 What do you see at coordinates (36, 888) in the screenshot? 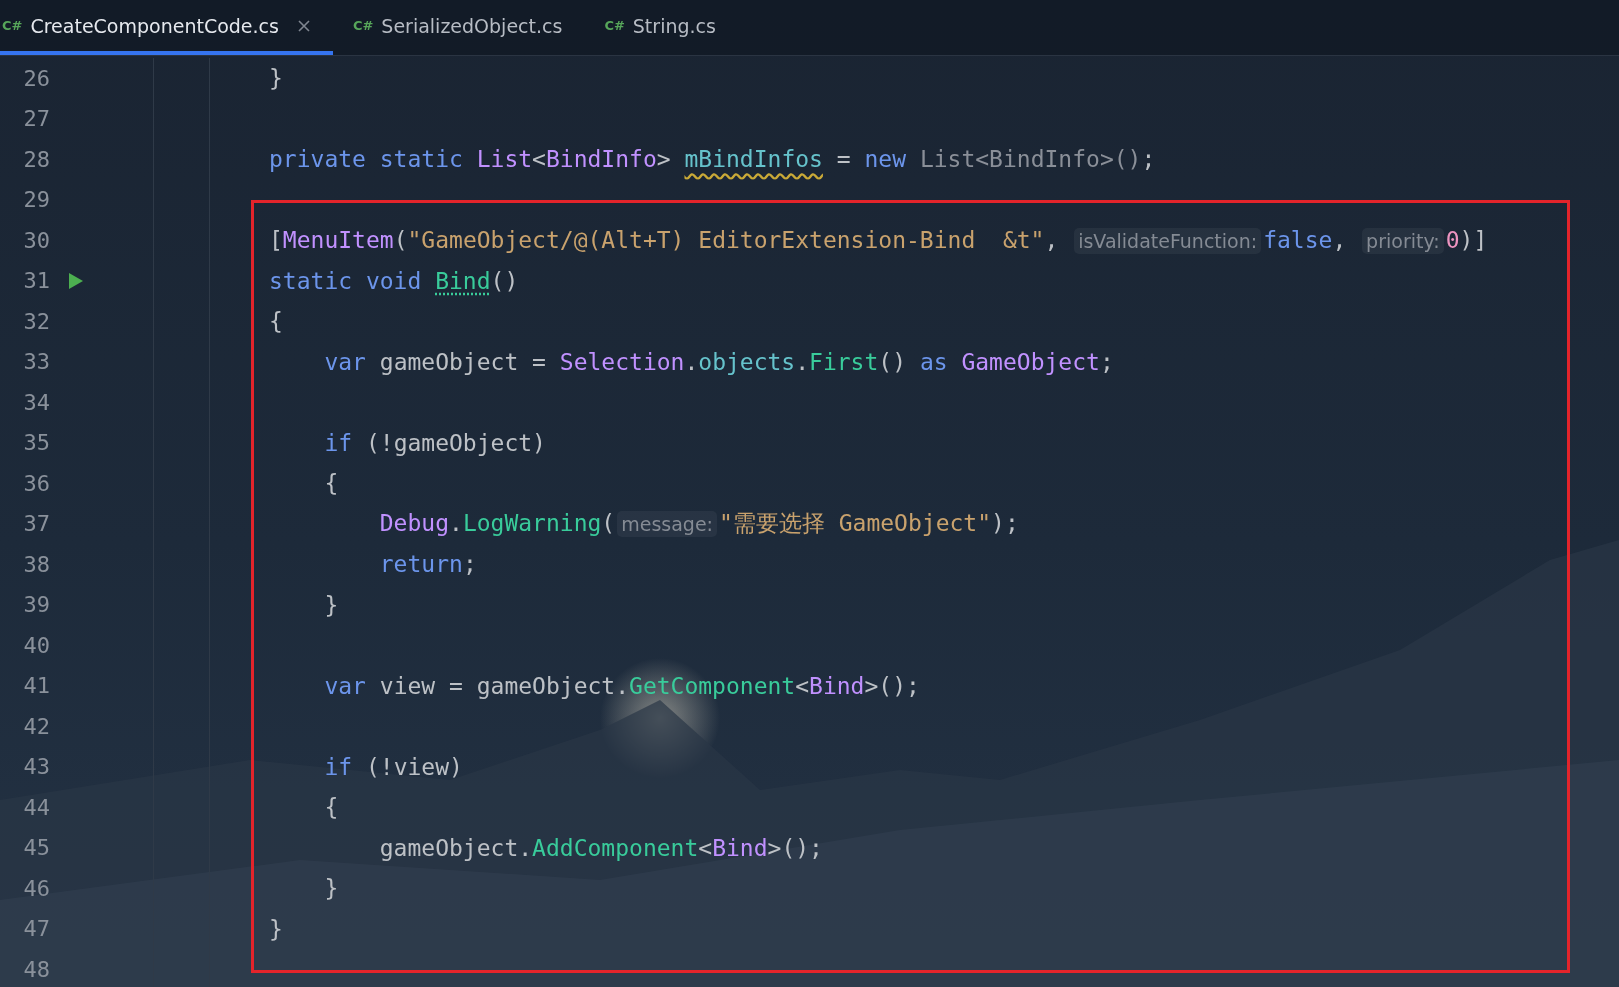
I see `line-number: 46` at bounding box center [36, 888].